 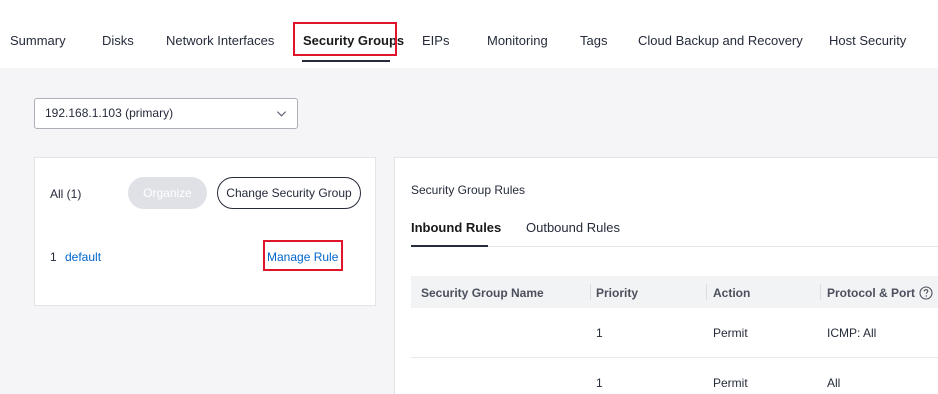 I want to click on column-protocol-port: Protocol & Port, so click(x=880, y=293).